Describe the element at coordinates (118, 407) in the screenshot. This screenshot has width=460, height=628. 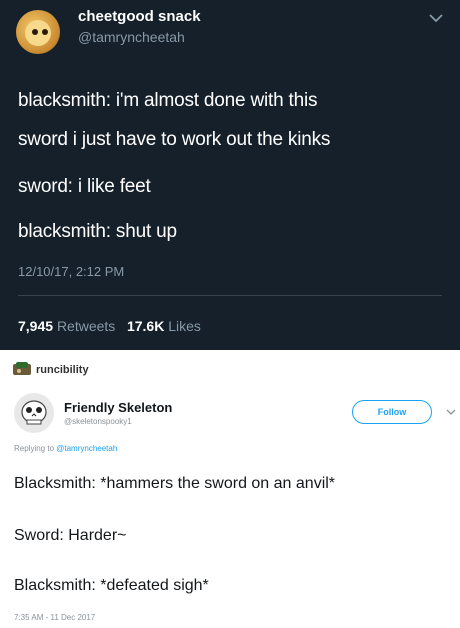
I see `display-name: Friendly Skeleton` at that location.